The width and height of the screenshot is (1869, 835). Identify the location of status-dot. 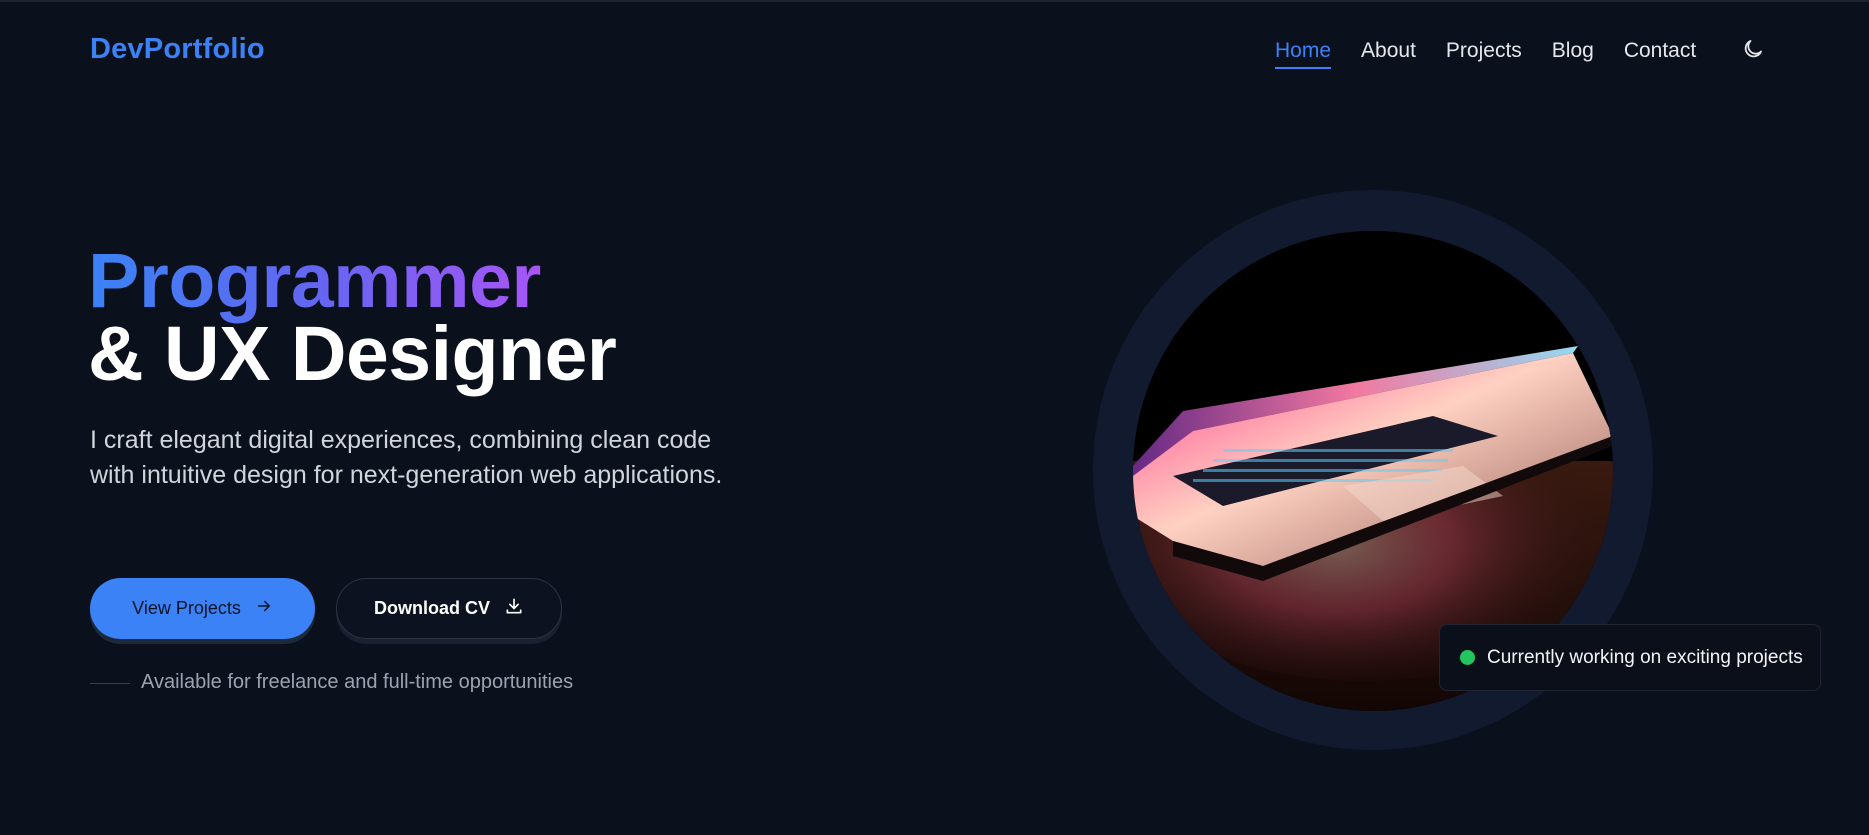
(1467, 657).